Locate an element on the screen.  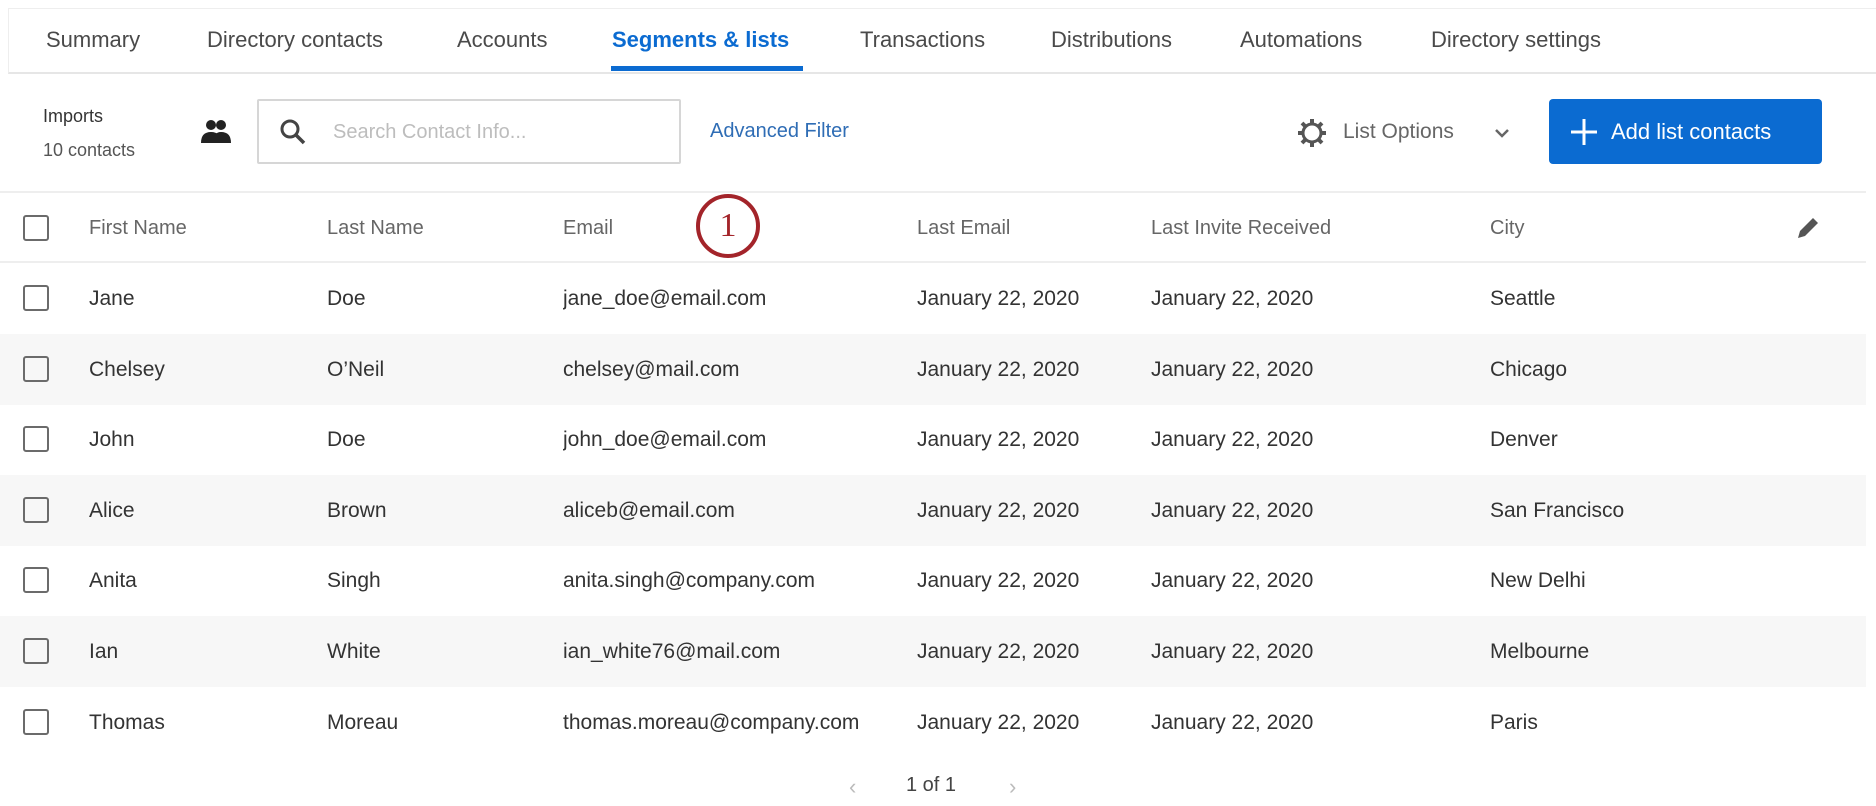
column-first-name: First Name is located at coordinates (138, 228).